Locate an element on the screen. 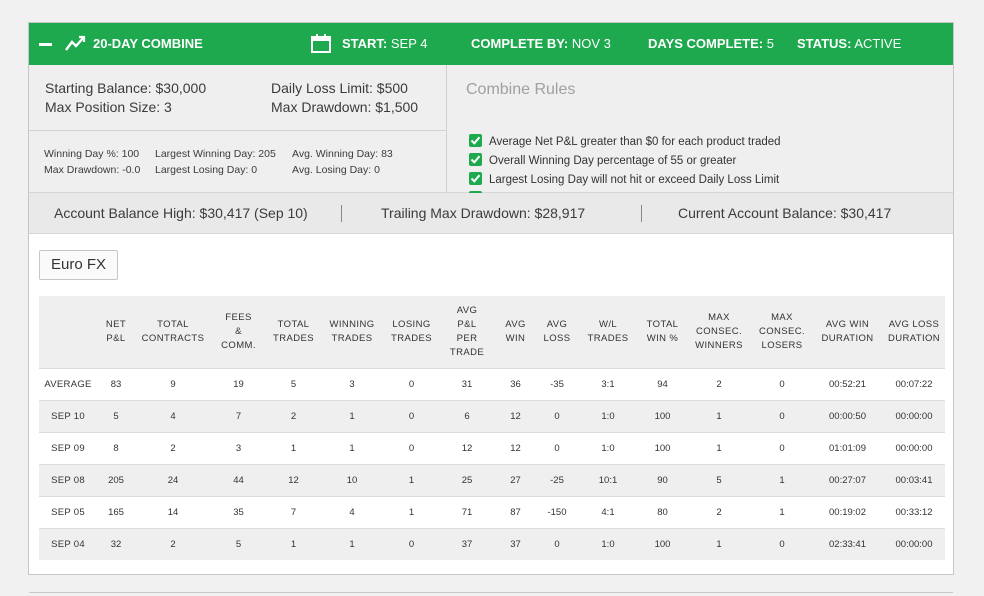  column-header-line: WINNERS is located at coordinates (719, 345).